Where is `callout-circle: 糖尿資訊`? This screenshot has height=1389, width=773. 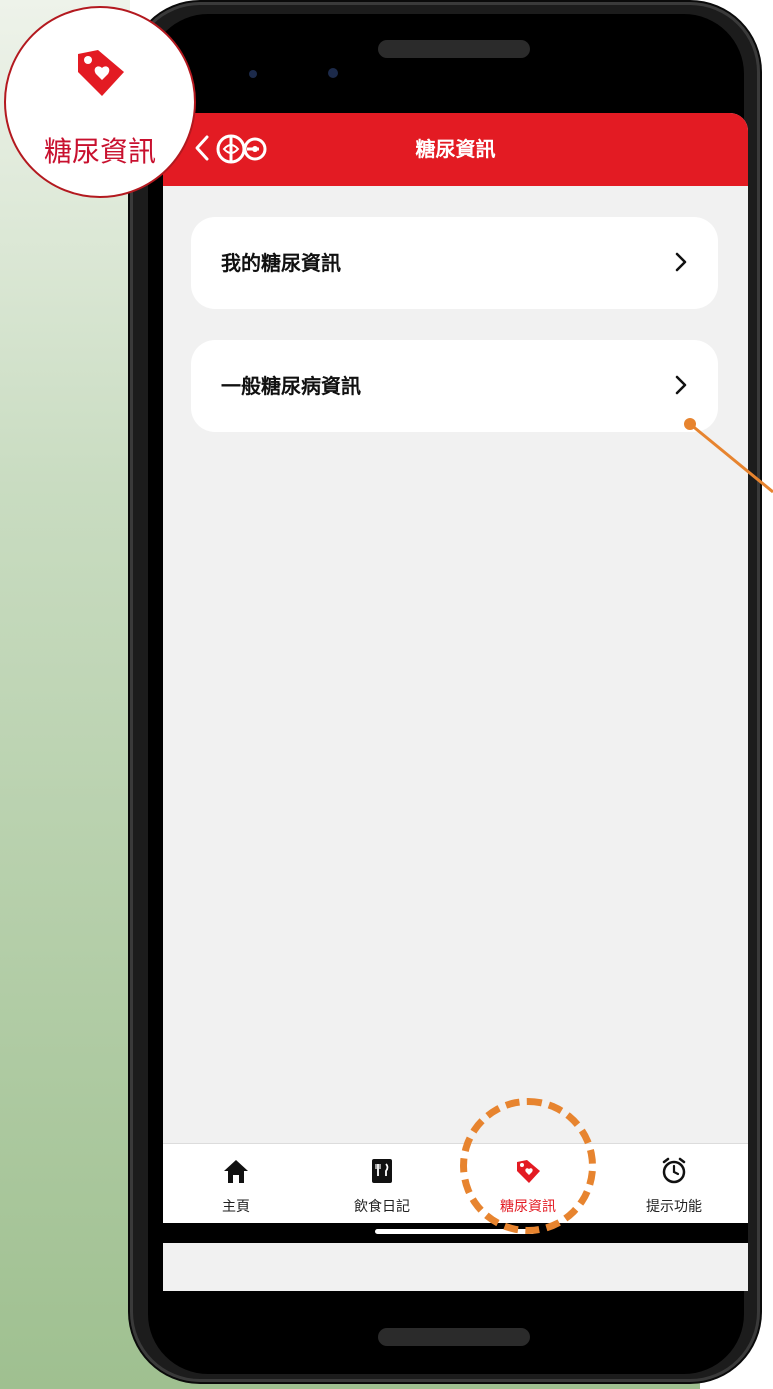
callout-circle: 糖尿資訊 is located at coordinates (100, 102).